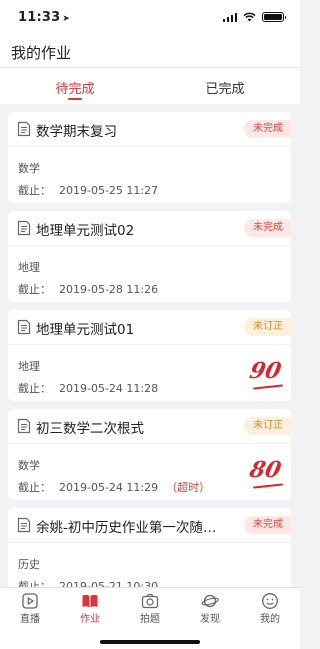 Image resolution: width=320 pixels, height=649 pixels. What do you see at coordinates (149, 228) in the screenshot?
I see `card-header: 地理单元测试02 未完成` at bounding box center [149, 228].